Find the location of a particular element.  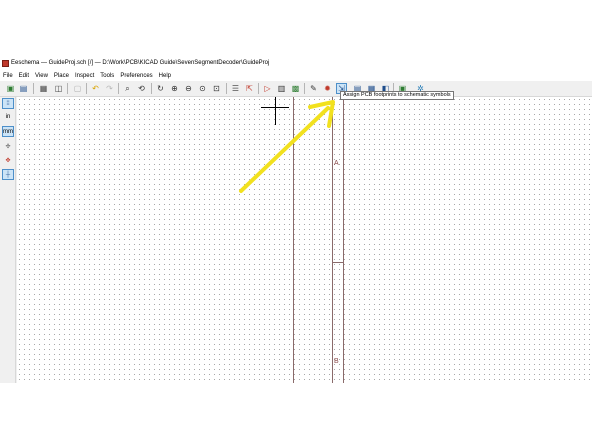

erc-icon: ✹ is located at coordinates (327, 88).